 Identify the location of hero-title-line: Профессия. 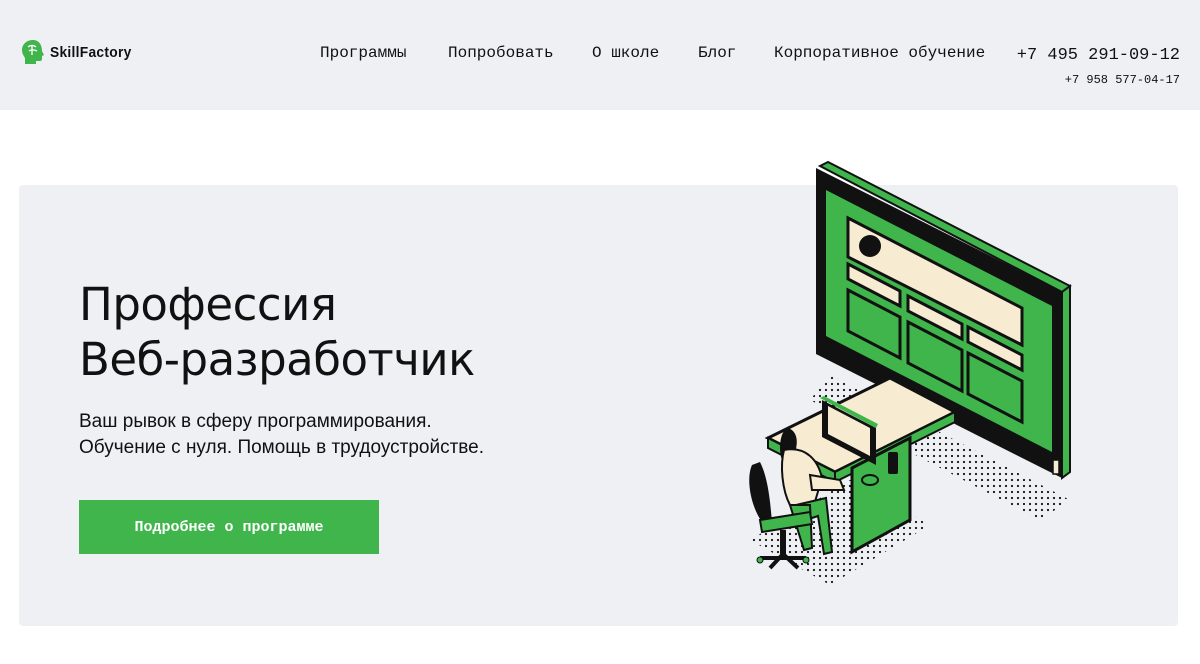
(208, 304).